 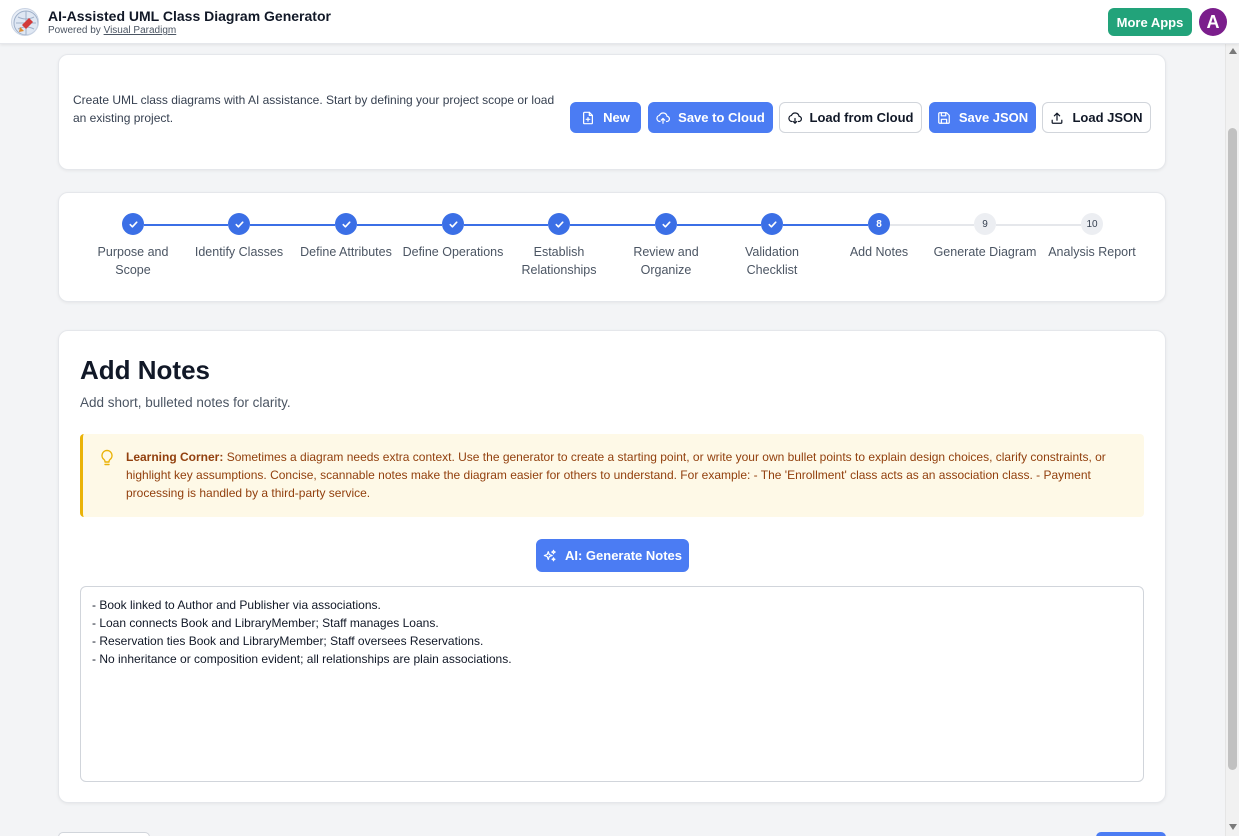 I want to click on step-number: 10, so click(x=1092, y=224).